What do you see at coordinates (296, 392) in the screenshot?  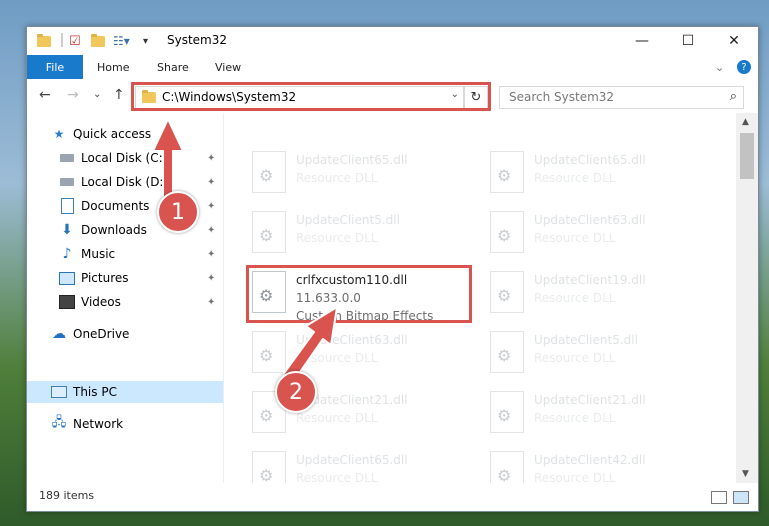 I see `callout-badge-two: 2` at bounding box center [296, 392].